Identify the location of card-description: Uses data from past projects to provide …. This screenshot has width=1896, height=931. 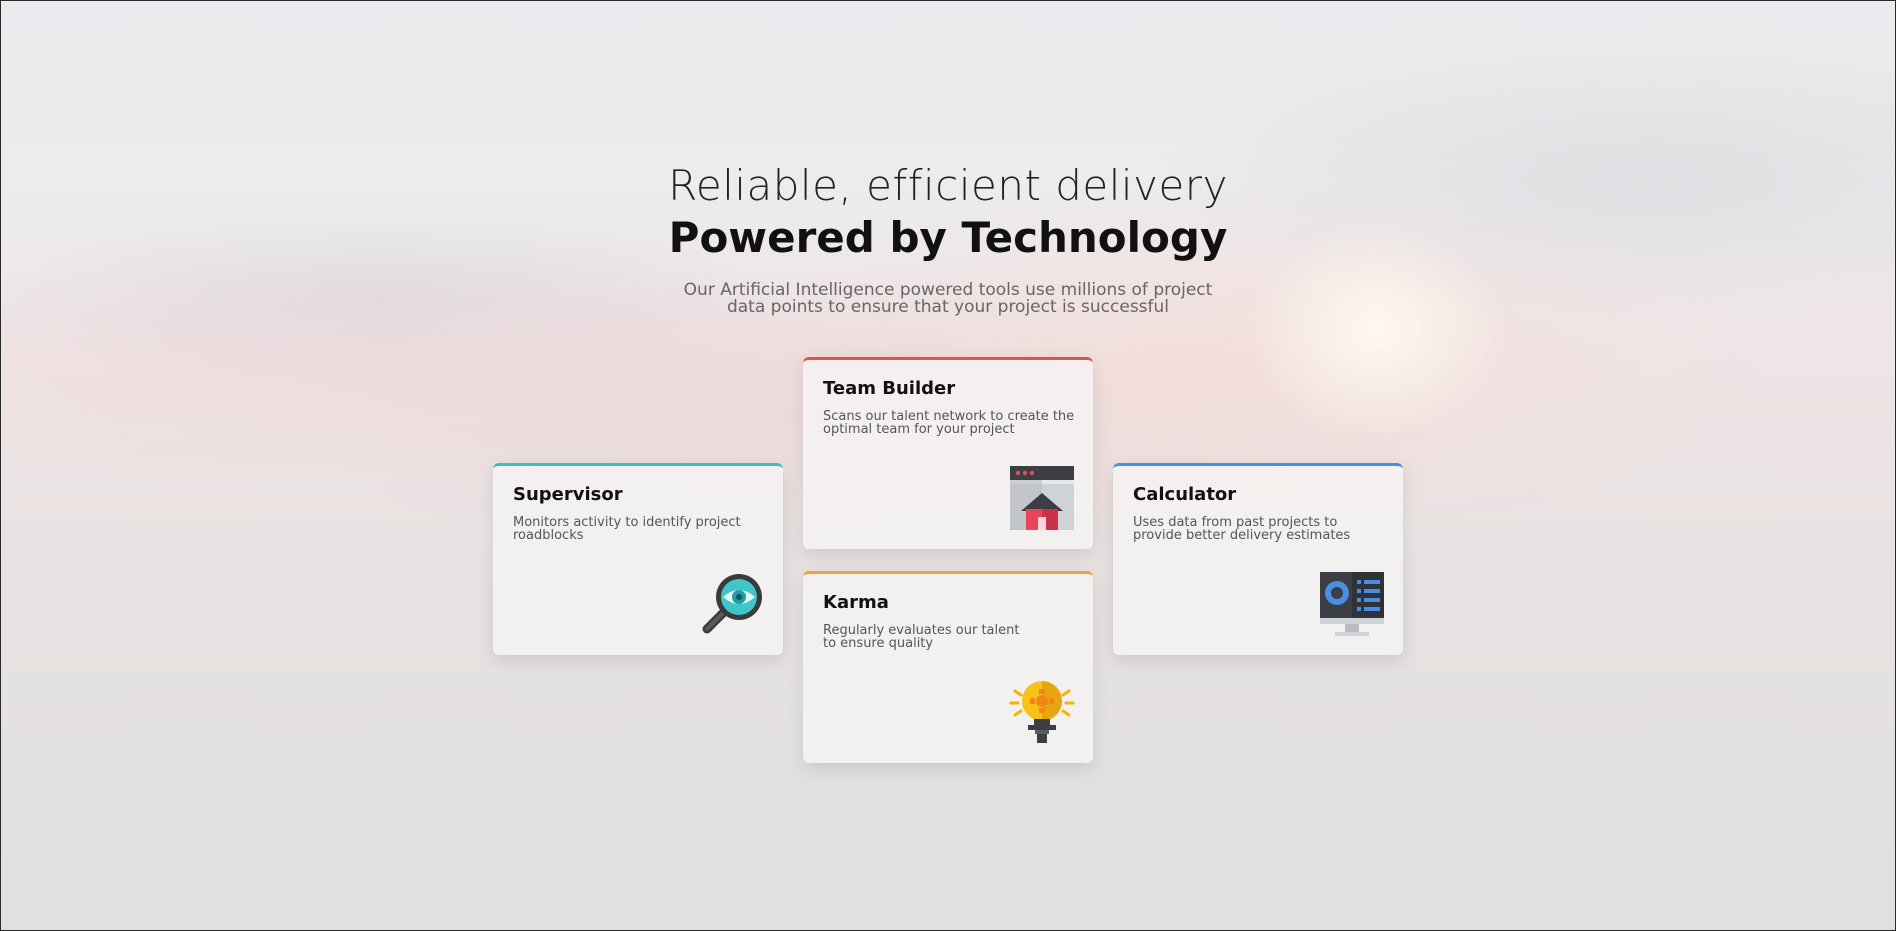
(1242, 529).